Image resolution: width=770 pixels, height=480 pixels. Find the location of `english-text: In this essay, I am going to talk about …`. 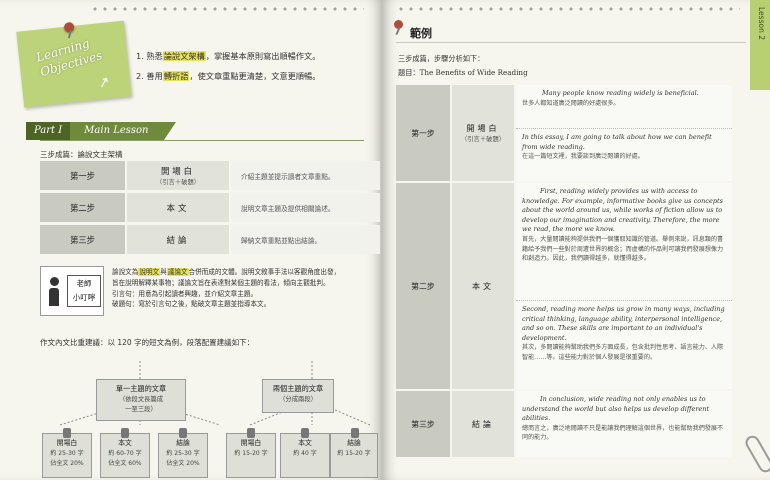

english-text: In this essay, I am going to talk about … is located at coordinates (617, 142).